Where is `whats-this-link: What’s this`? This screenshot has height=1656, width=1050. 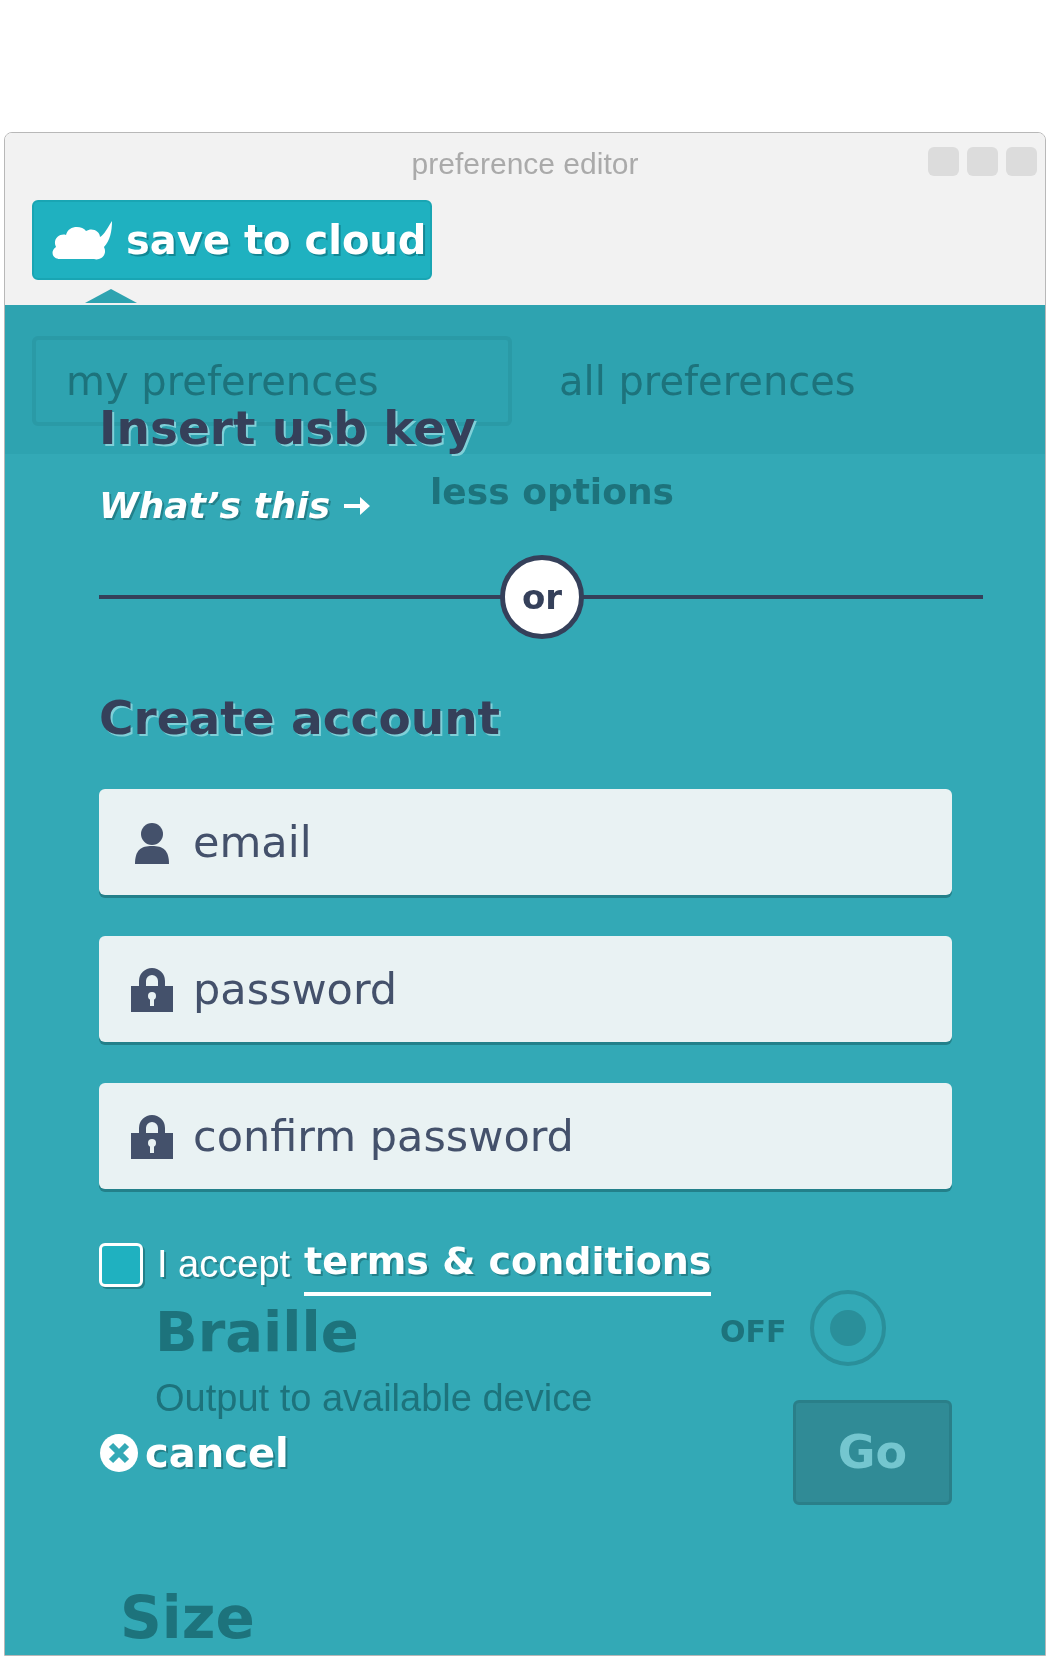 whats-this-link: What’s this is located at coordinates (236, 506).